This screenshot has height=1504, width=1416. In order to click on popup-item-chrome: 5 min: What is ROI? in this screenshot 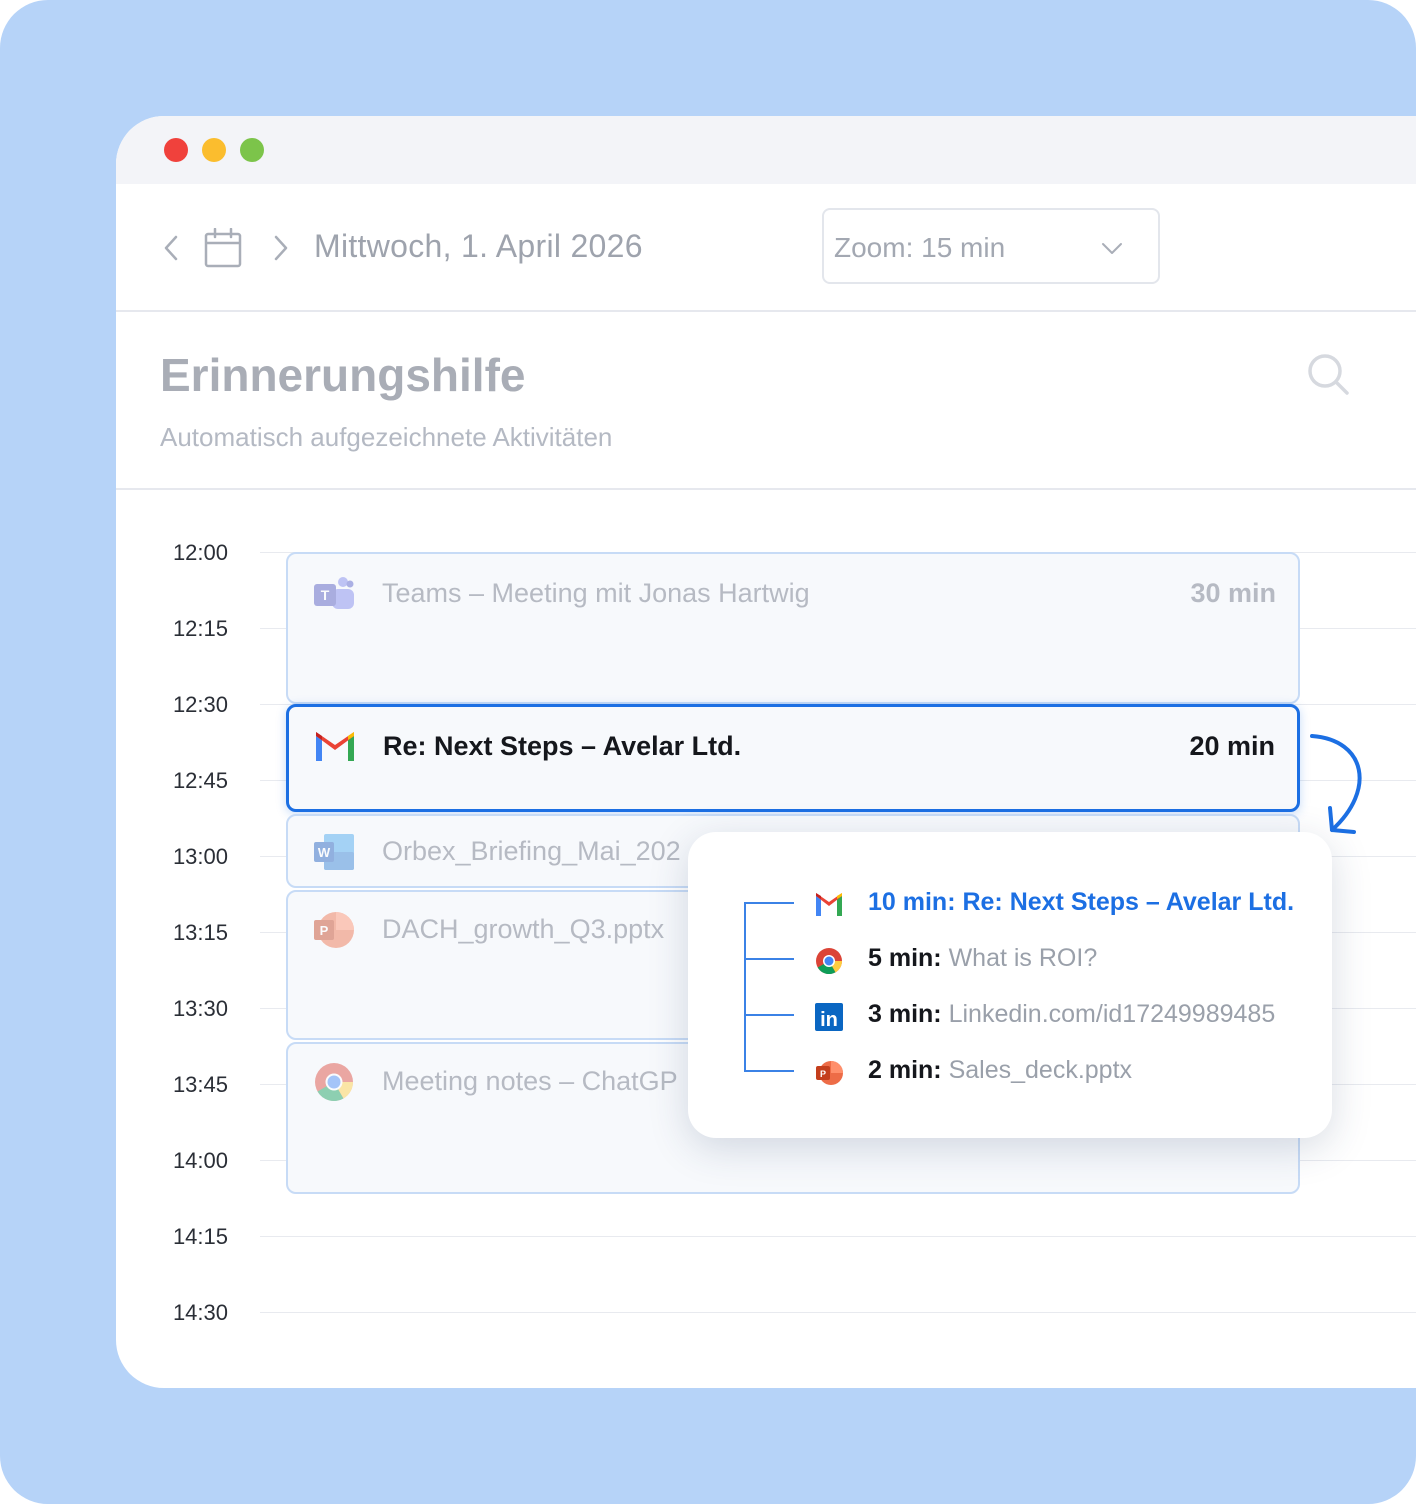, I will do `click(982, 958)`.